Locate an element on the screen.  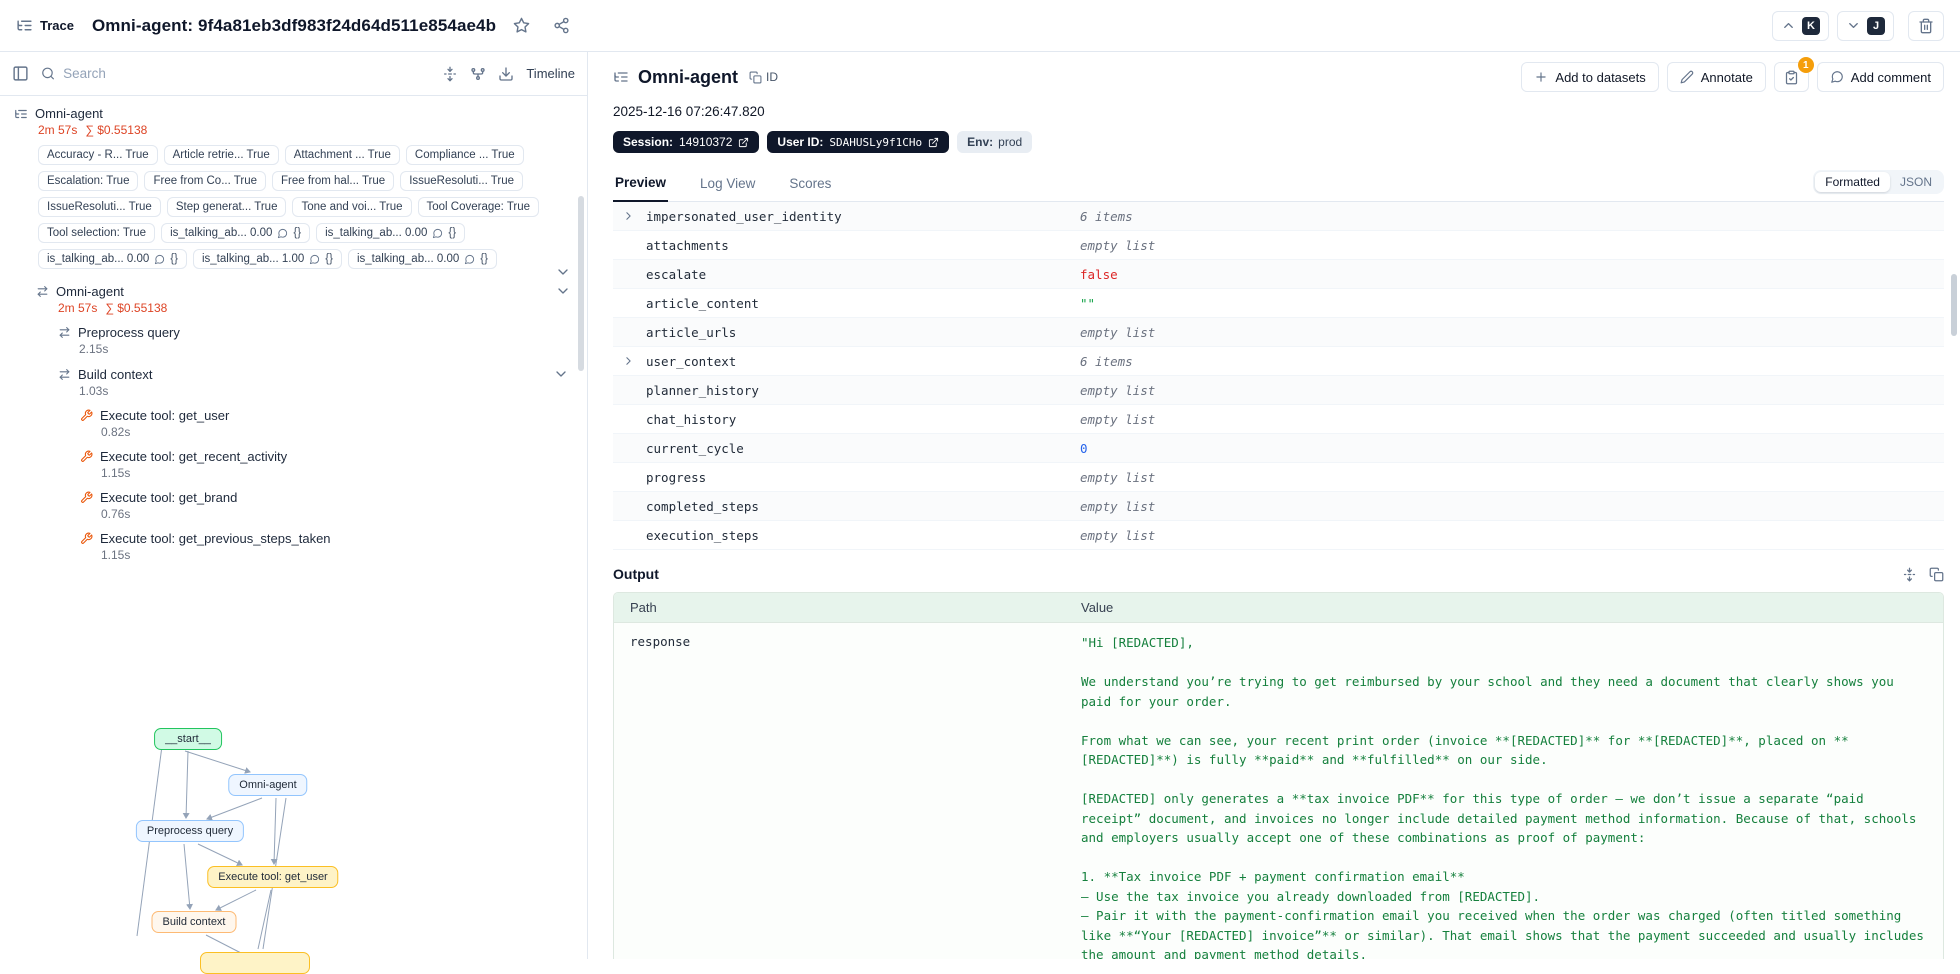
score-badge: Step generat... True is located at coordinates (227, 207).